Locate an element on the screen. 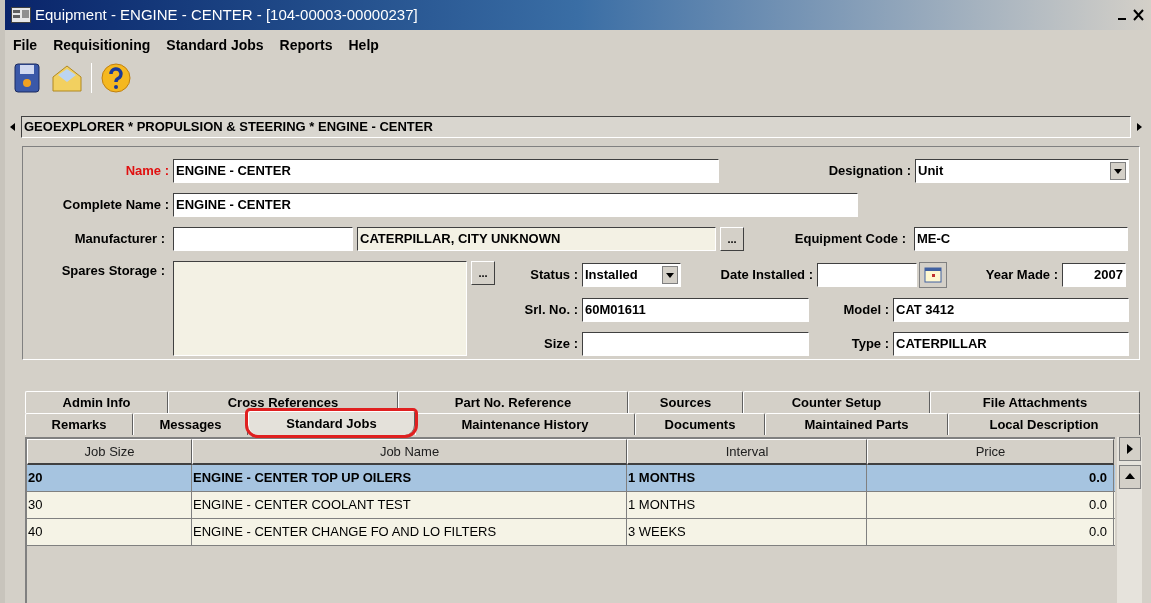  tab: Messages is located at coordinates (190, 424).